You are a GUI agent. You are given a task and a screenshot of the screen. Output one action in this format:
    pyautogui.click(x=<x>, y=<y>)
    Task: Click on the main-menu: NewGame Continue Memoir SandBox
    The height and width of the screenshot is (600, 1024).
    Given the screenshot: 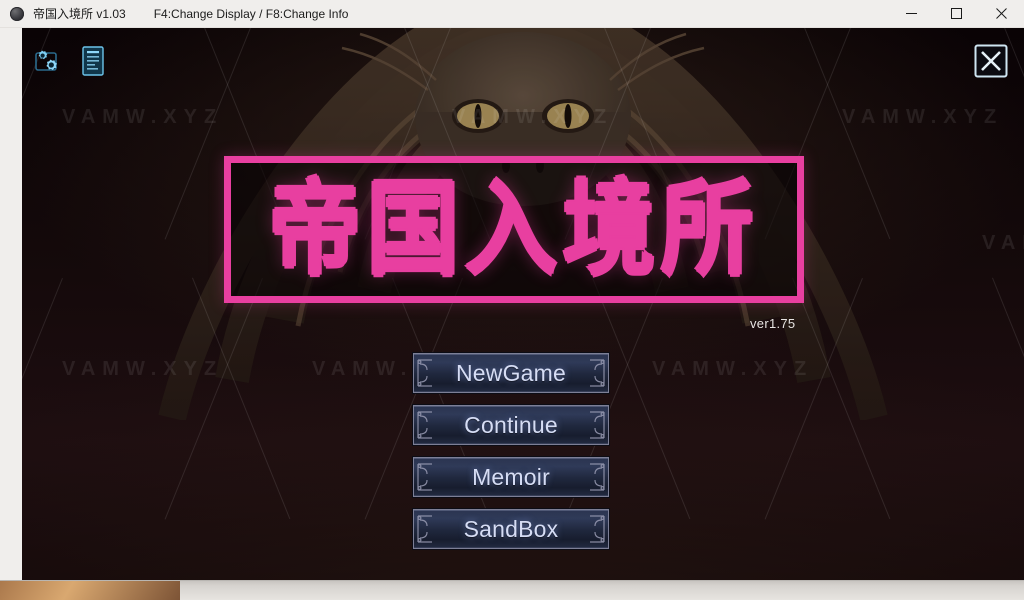 What is the action you would take?
    pyautogui.click(x=511, y=451)
    